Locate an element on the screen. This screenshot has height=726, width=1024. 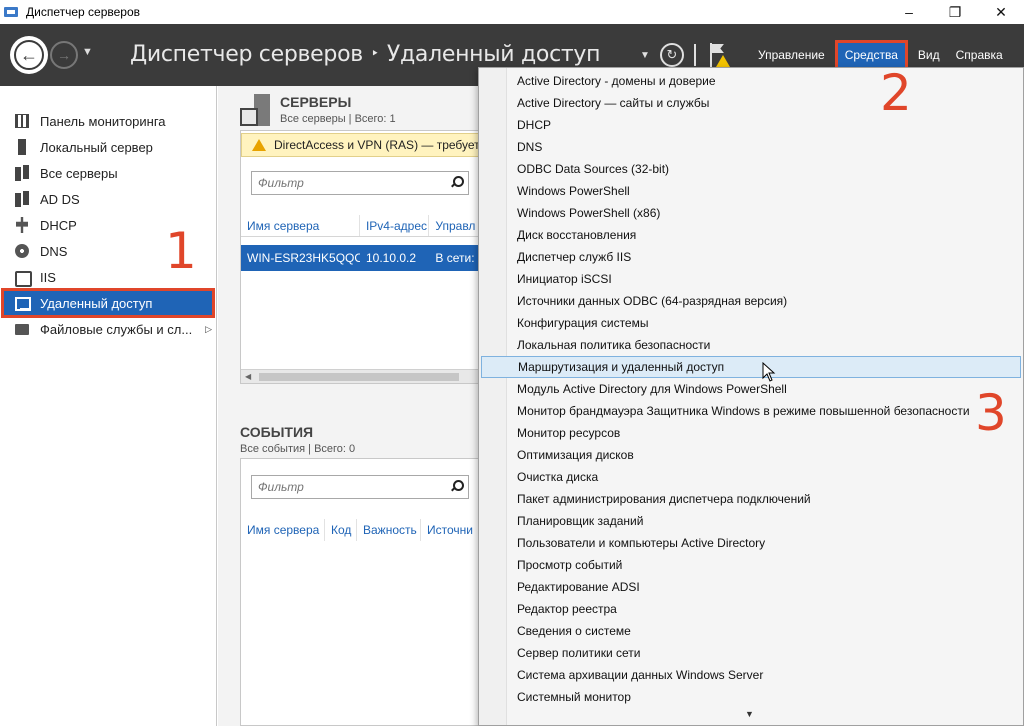
annotation-number-2: 2 is located at coordinates (896, 93).